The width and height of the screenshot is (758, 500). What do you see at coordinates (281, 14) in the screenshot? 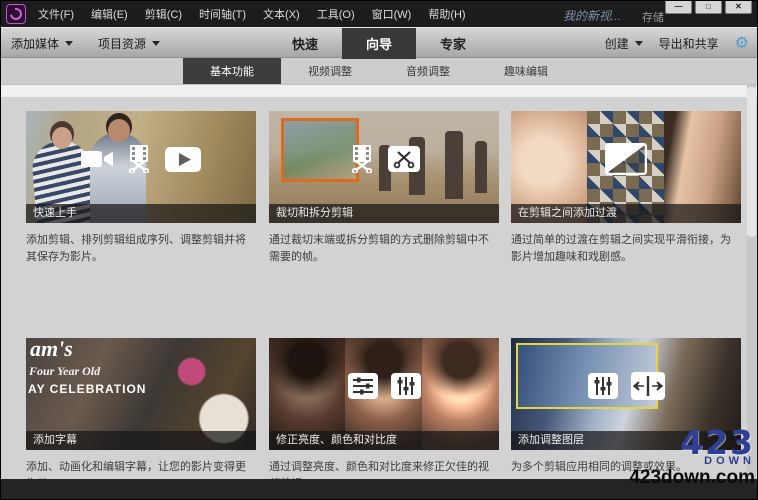
I see `menu-item: 文本(X)` at bounding box center [281, 14].